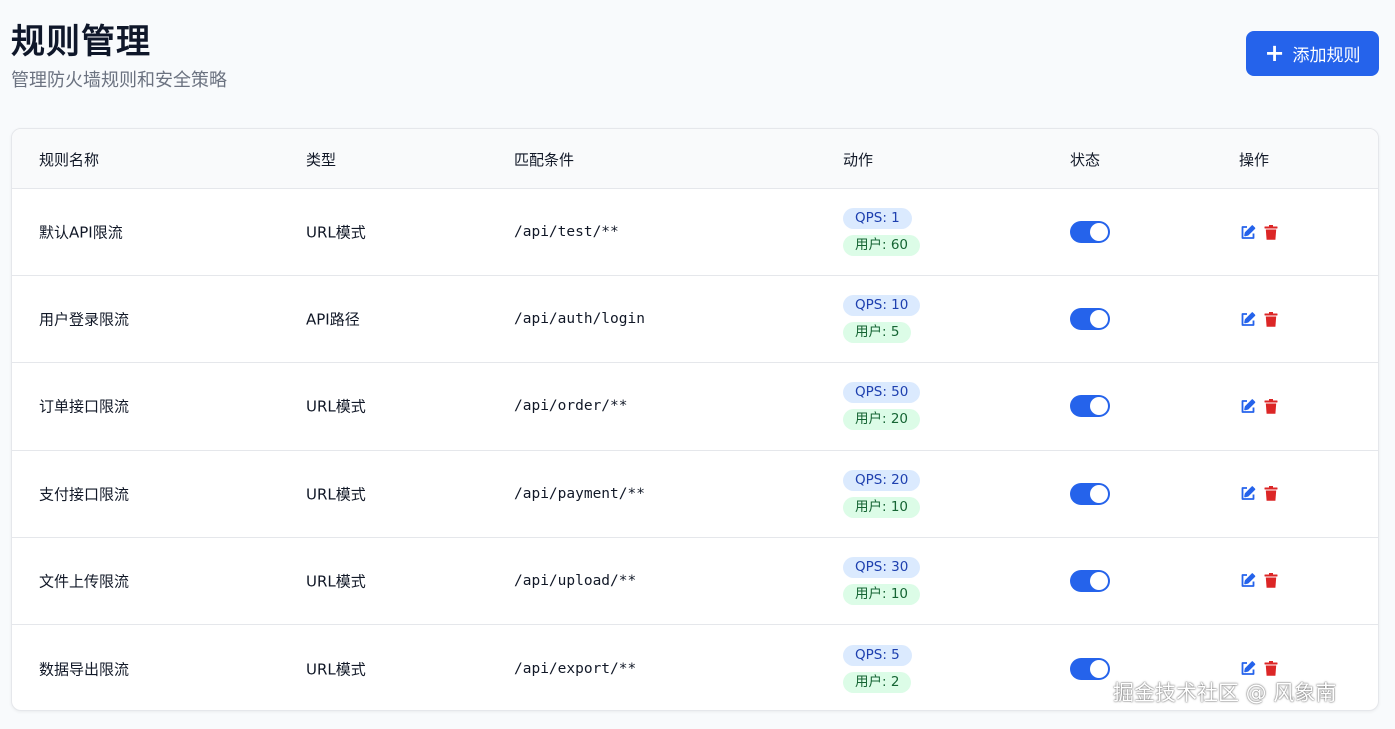 This screenshot has height=729, width=1395. I want to click on qps-badge: QPS: 20, so click(882, 480).